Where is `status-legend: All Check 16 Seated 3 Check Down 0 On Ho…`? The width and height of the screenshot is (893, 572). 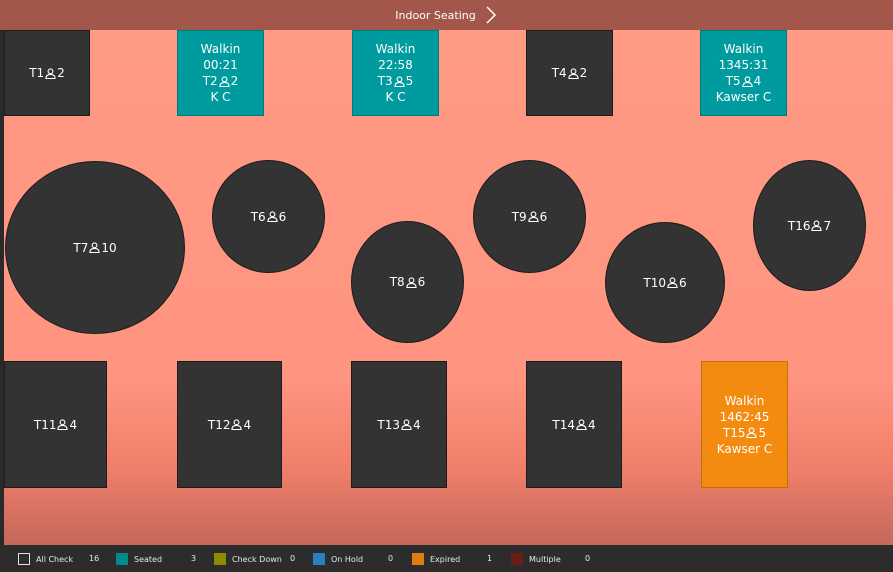
status-legend: All Check 16 Seated 3 Check Down 0 On Ho… is located at coordinates (446, 558).